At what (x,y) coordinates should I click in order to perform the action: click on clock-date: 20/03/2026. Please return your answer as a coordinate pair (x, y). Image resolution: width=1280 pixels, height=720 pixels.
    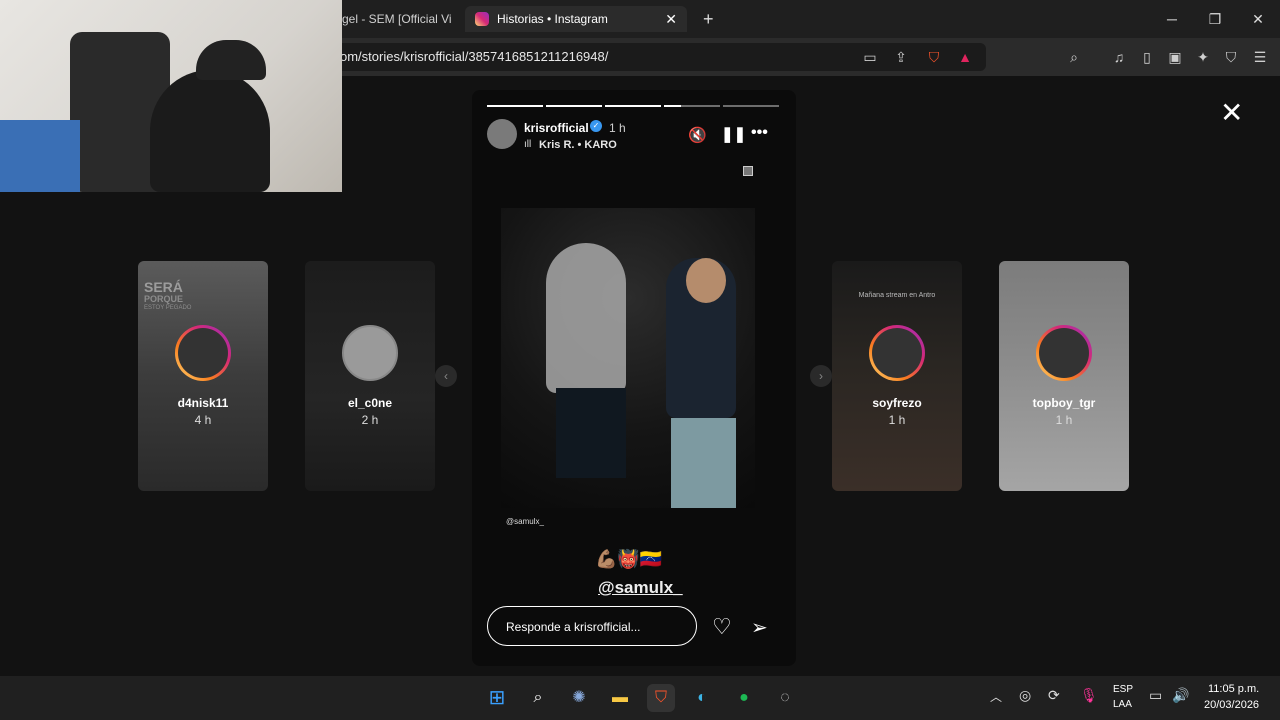
    Looking at the image, I should click on (1231, 705).